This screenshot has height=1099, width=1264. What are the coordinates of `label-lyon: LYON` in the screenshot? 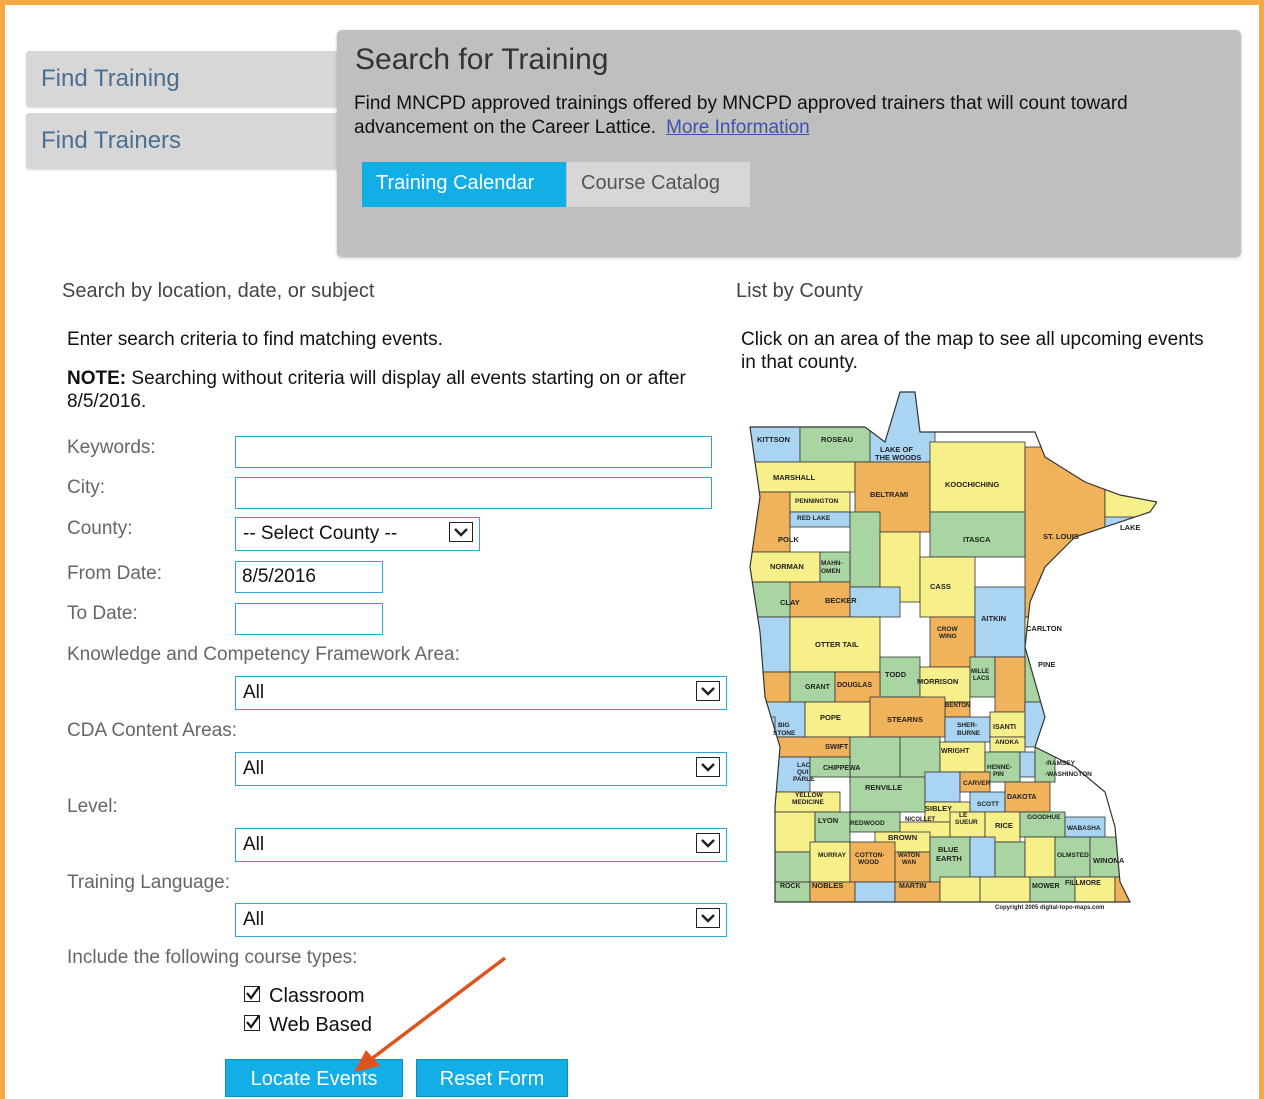 It's located at (828, 820).